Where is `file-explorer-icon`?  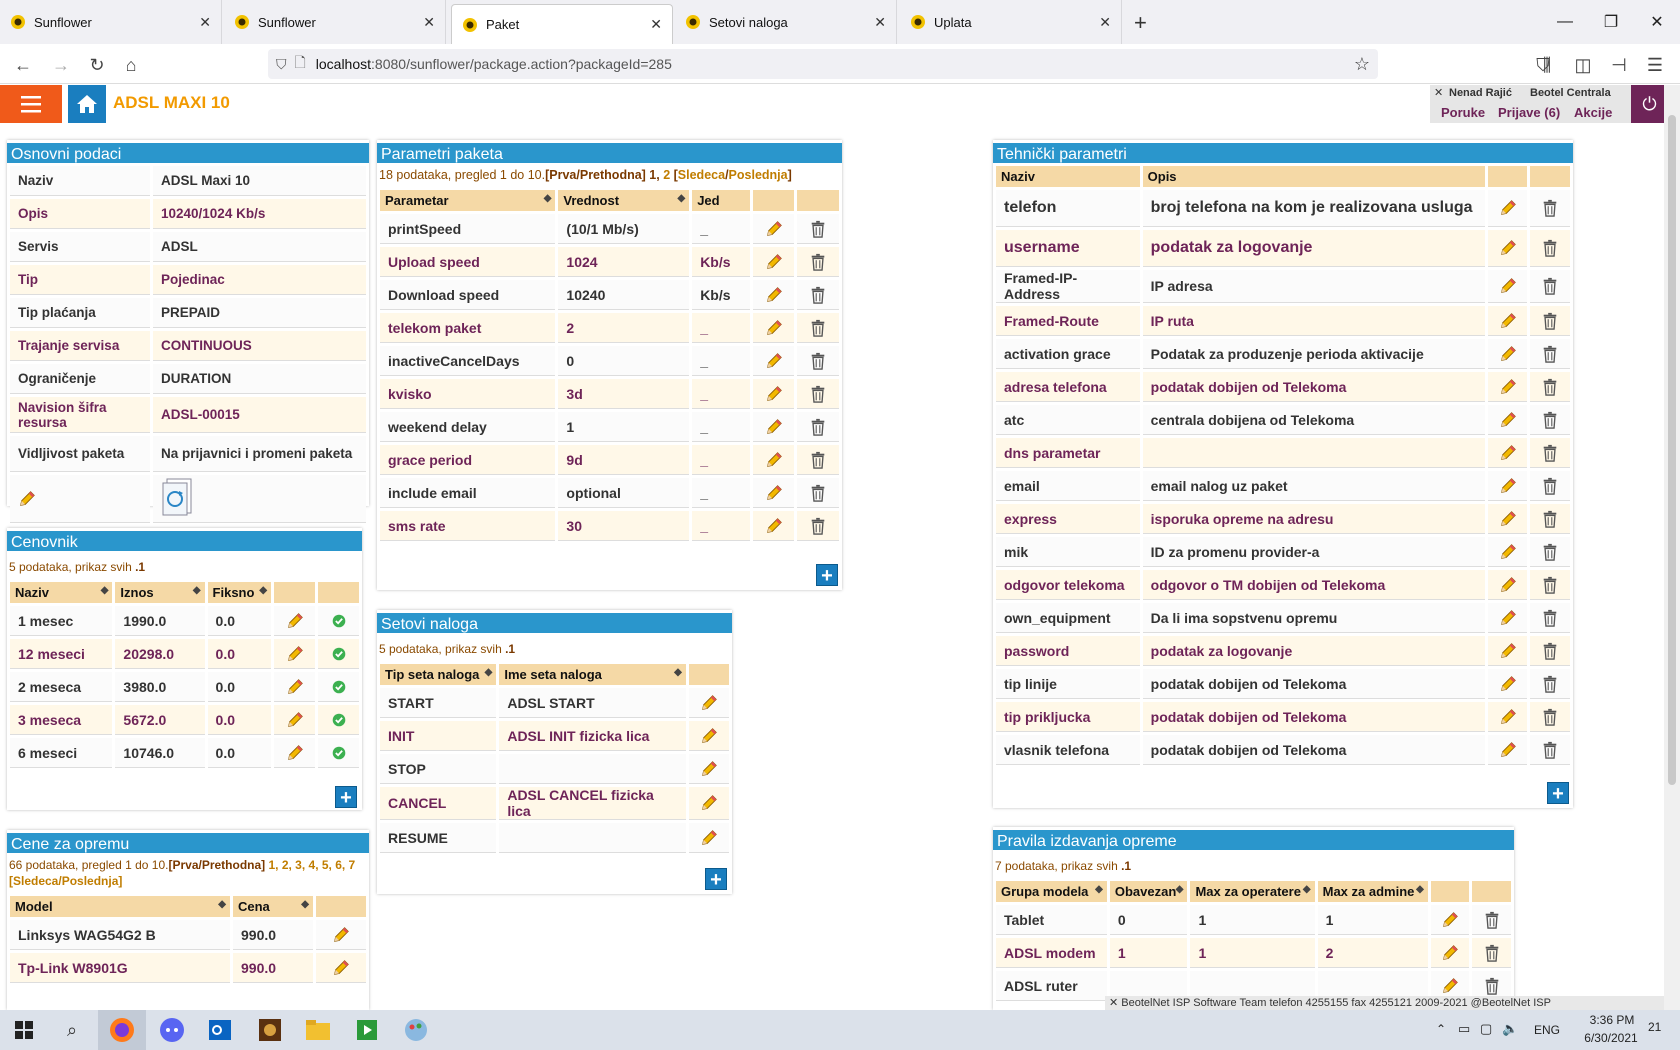 file-explorer-icon is located at coordinates (318, 1030).